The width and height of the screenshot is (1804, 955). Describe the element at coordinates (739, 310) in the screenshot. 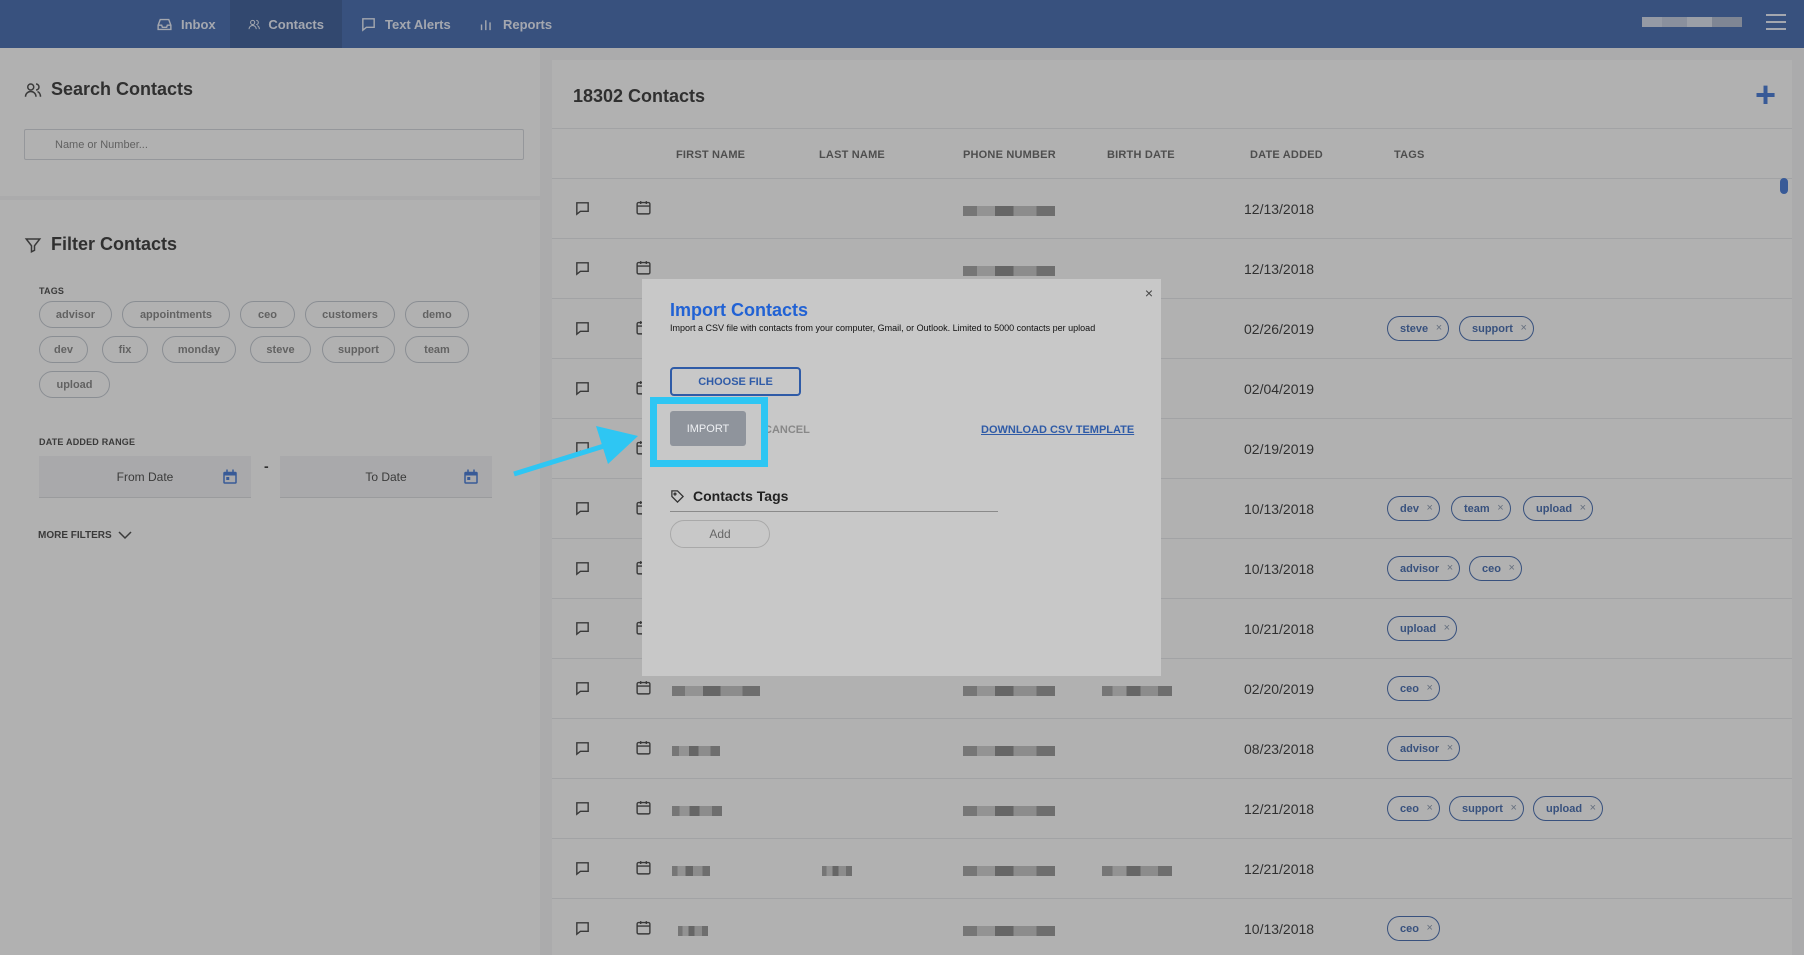

I see `modal-title: Import Contacts` at that location.